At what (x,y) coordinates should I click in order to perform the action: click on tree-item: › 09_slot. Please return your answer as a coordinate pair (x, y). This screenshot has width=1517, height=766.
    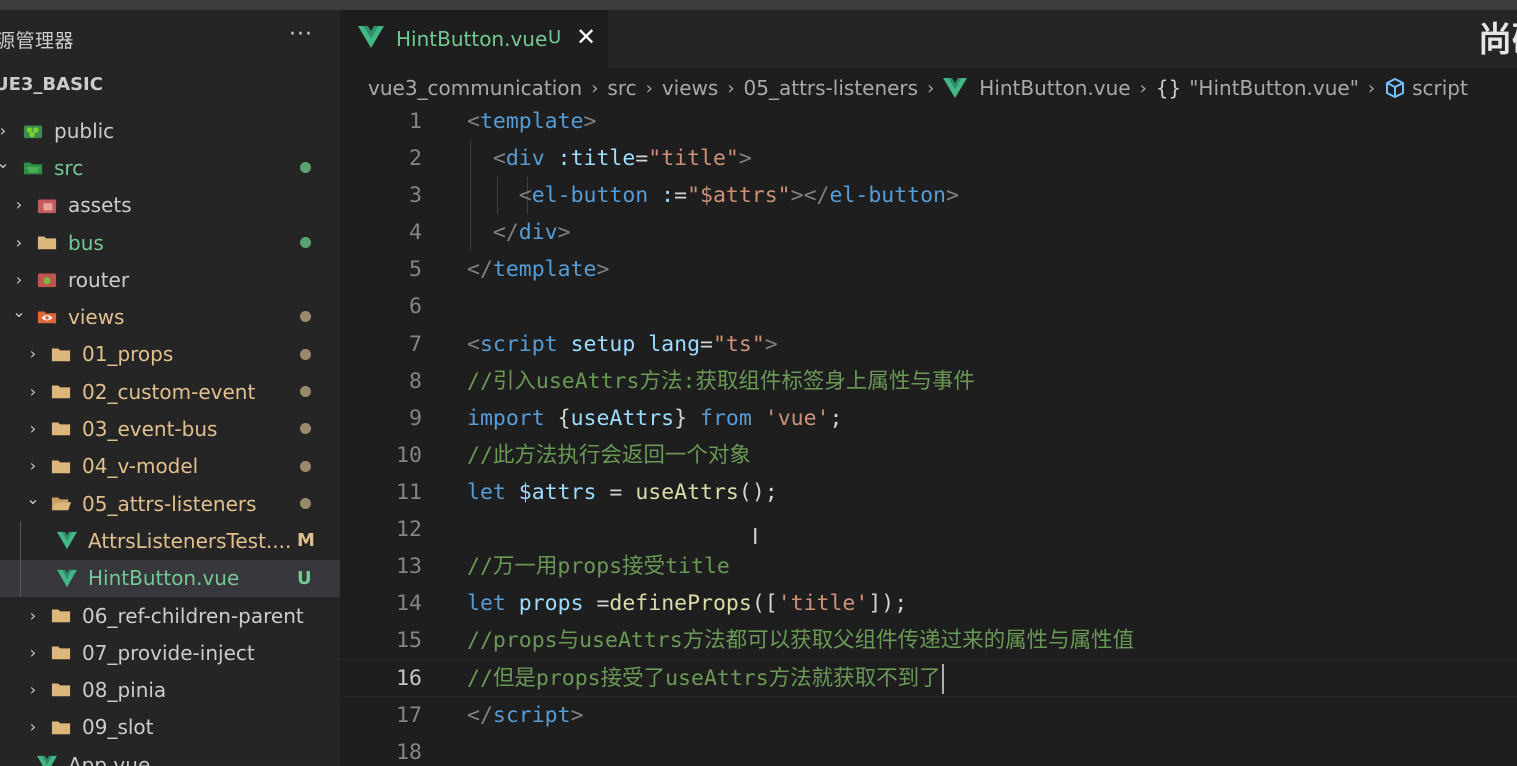
    Looking at the image, I should click on (170, 727).